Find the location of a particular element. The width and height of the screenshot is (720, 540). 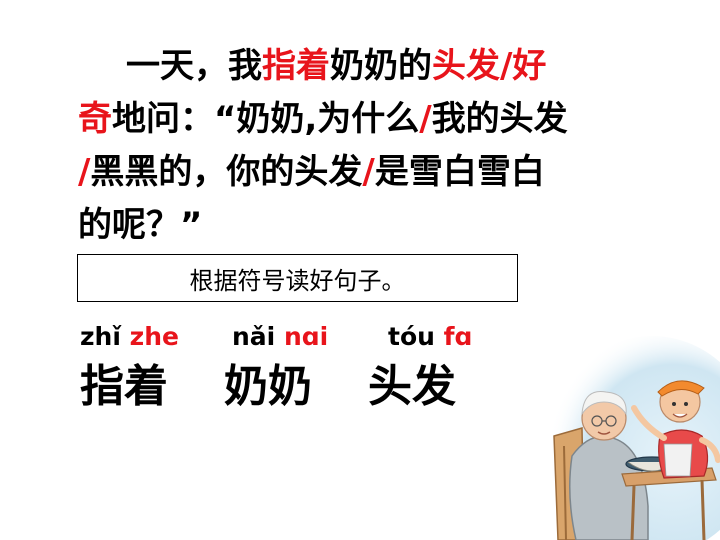

instruction-box: 根据符号读好句子。 is located at coordinates (297, 278).